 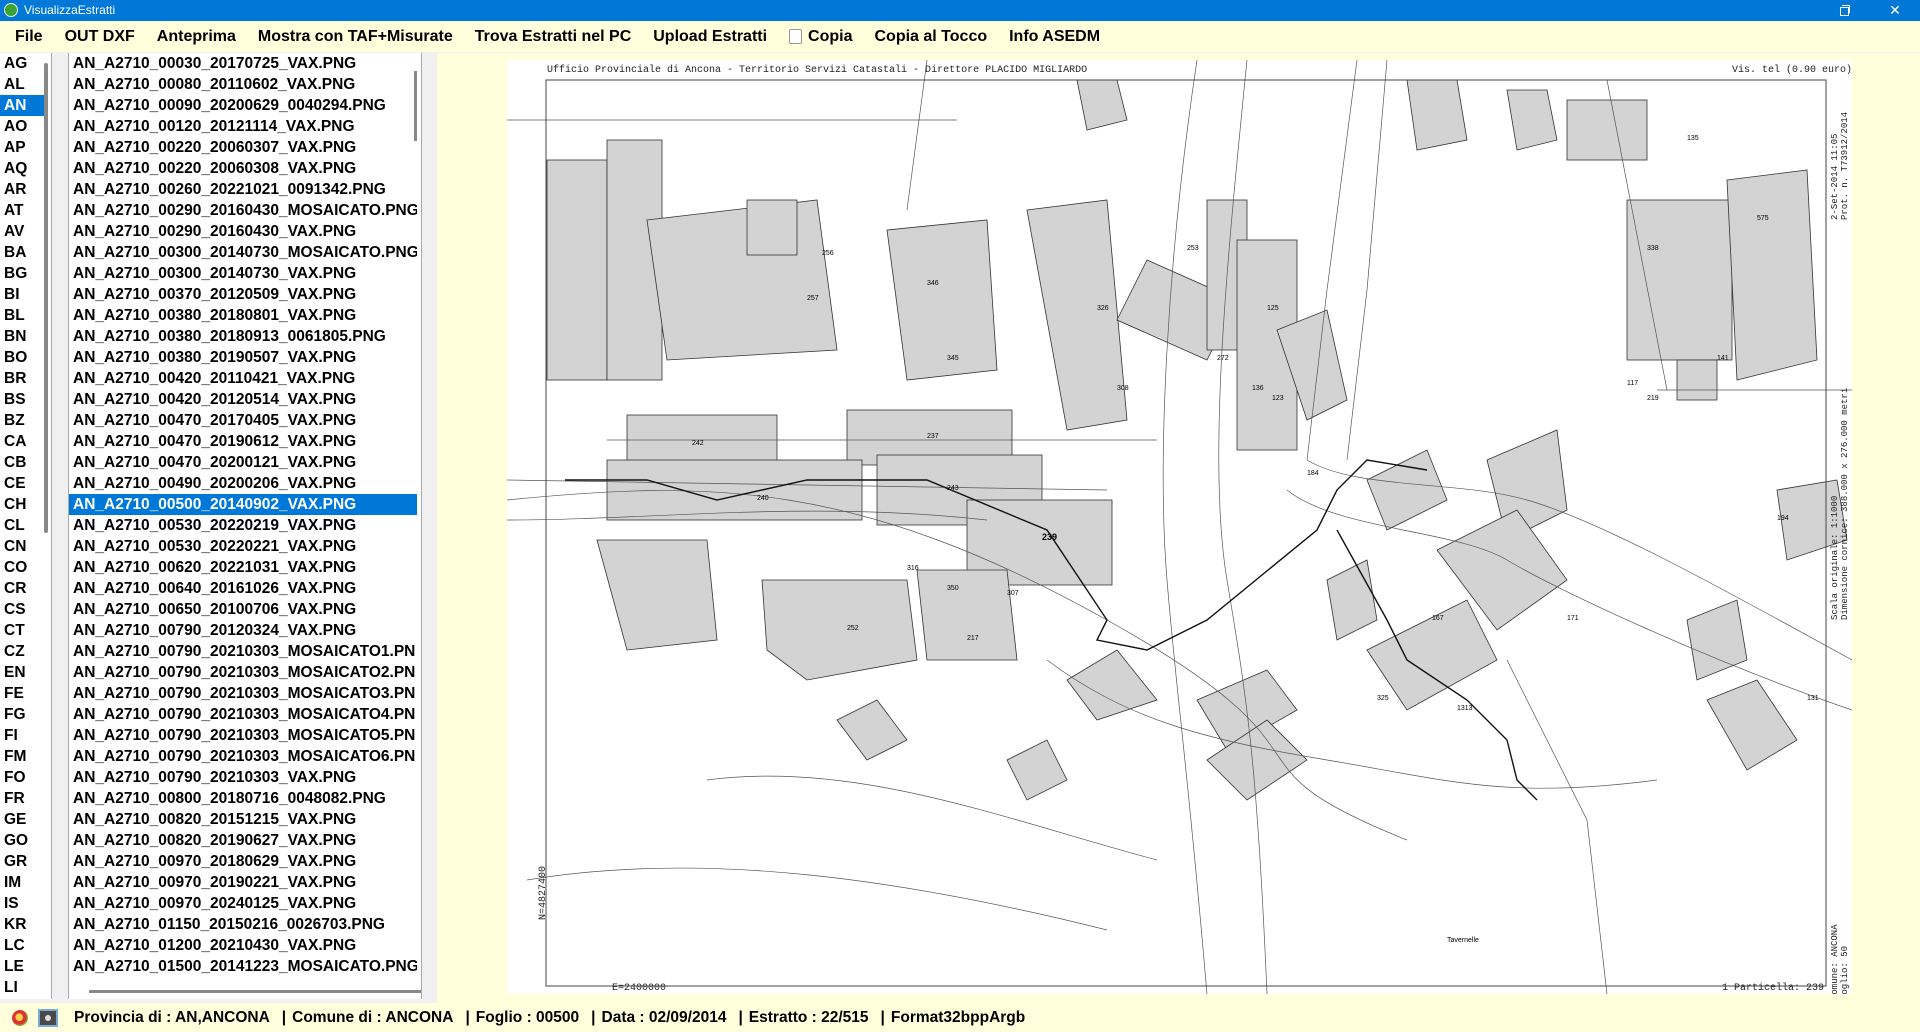 I want to click on province-code-item: AV, so click(x=22, y=231).